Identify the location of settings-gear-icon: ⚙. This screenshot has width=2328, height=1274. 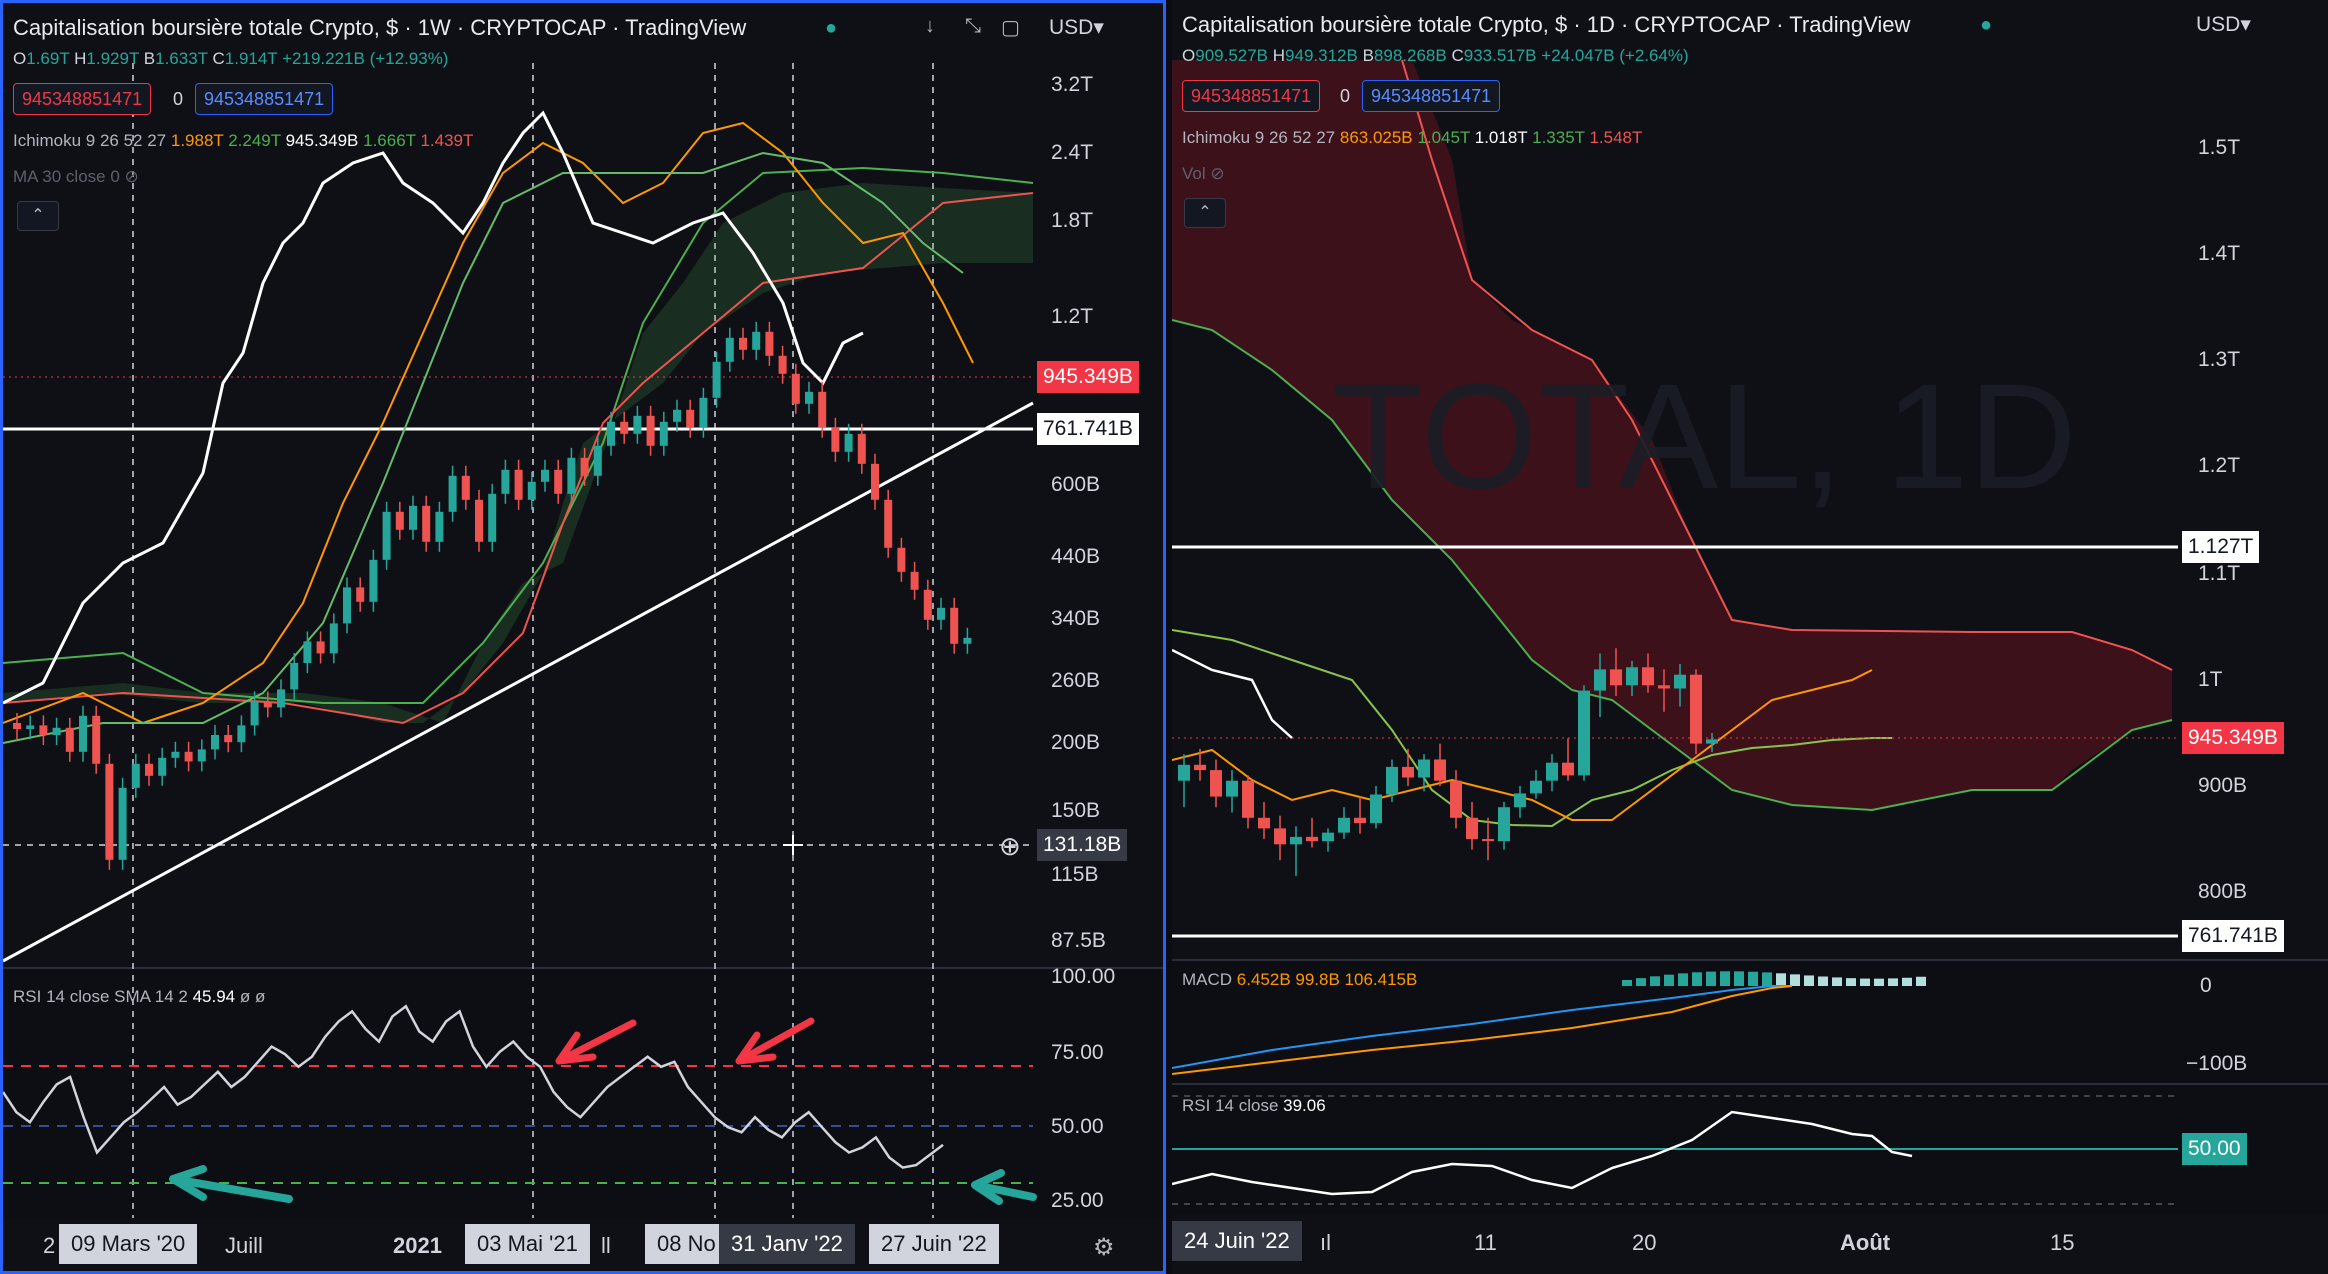
(1104, 1247).